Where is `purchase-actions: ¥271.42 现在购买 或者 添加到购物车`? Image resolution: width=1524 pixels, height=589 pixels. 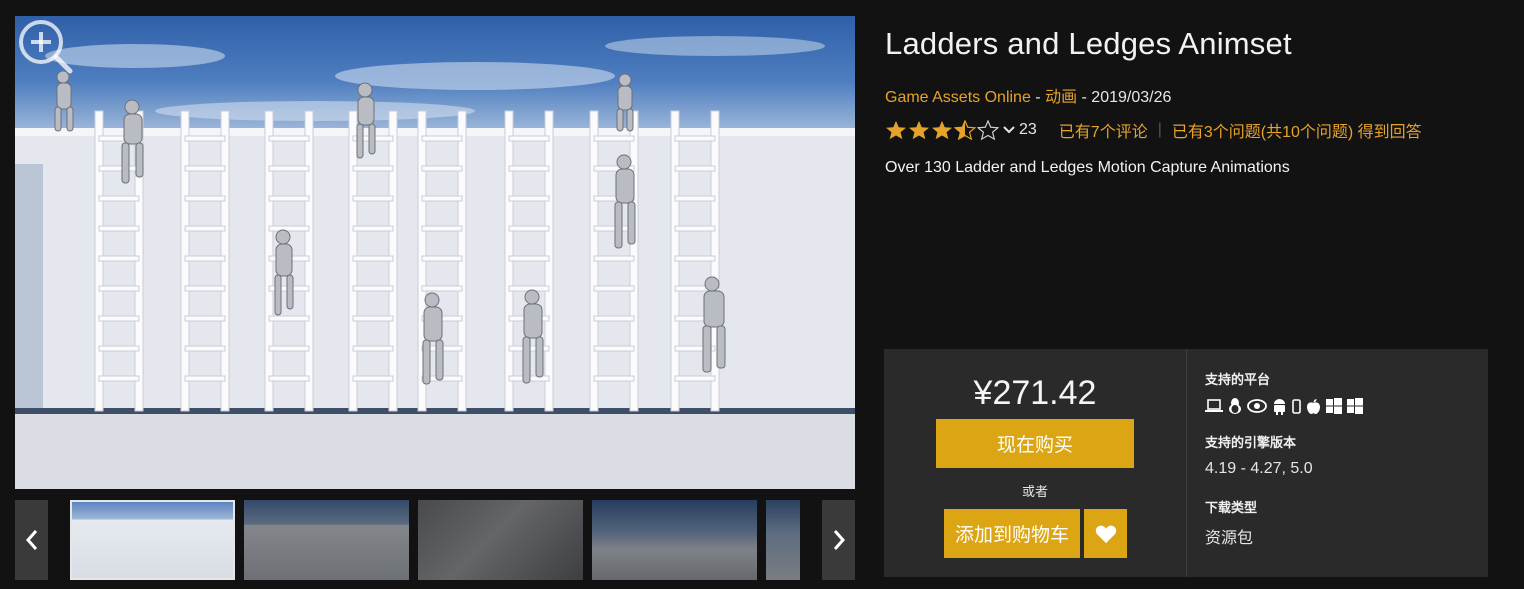
purchase-actions: ¥271.42 现在购买 或者 添加到购物车 is located at coordinates (1035, 463).